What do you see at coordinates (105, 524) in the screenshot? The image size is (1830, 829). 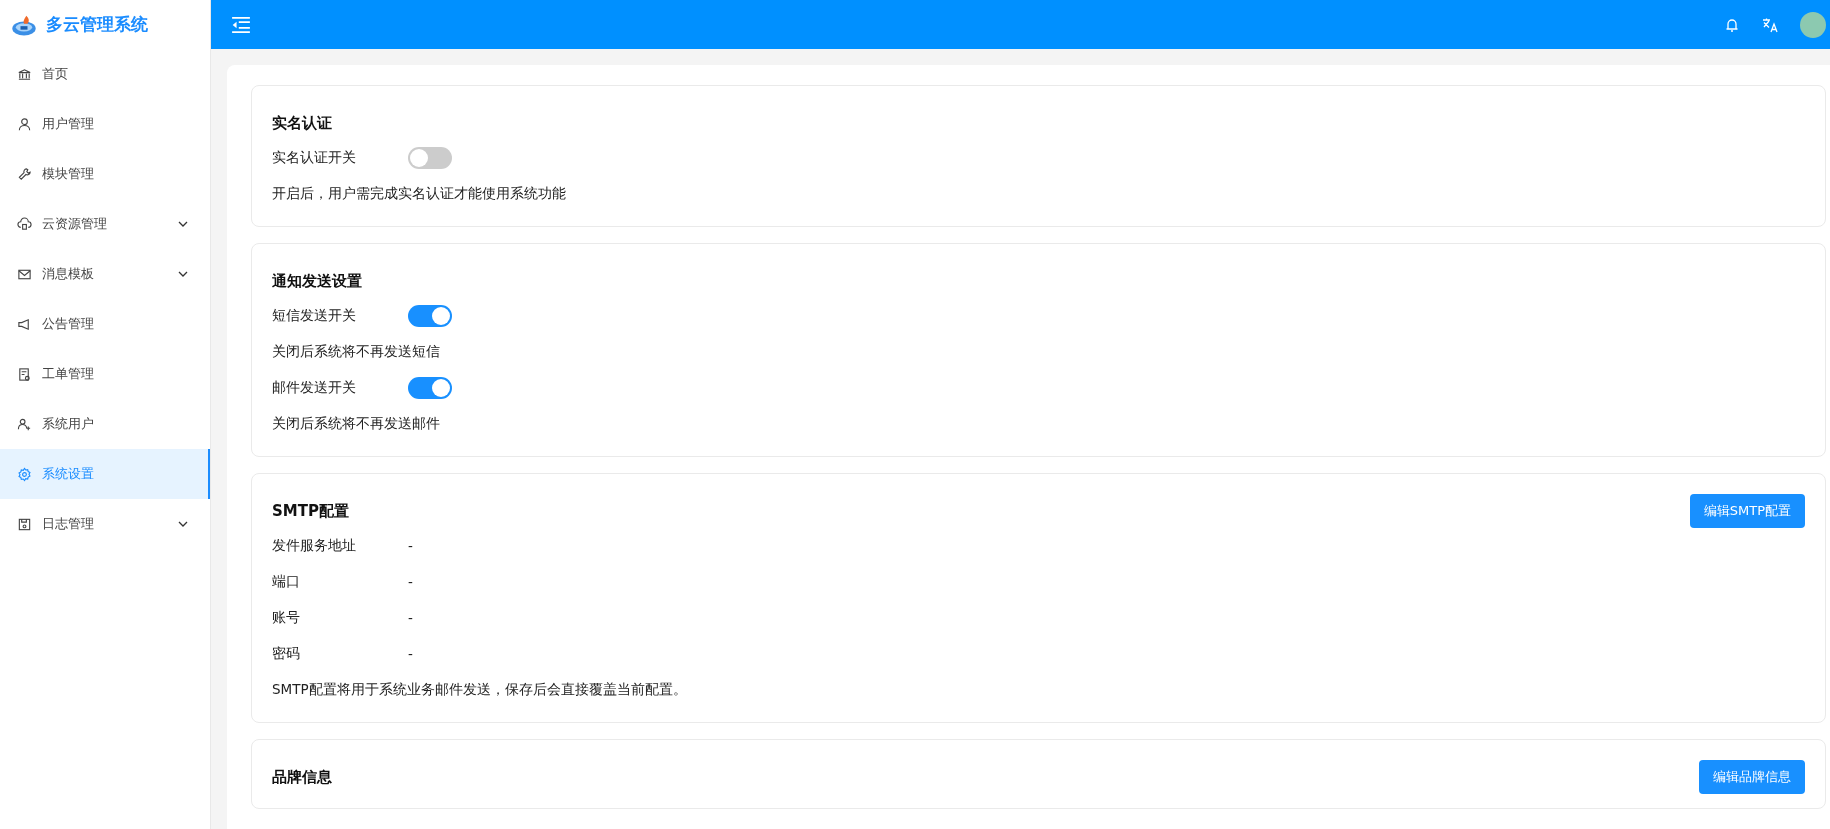 I see `sidebar-item: 日志管理` at bounding box center [105, 524].